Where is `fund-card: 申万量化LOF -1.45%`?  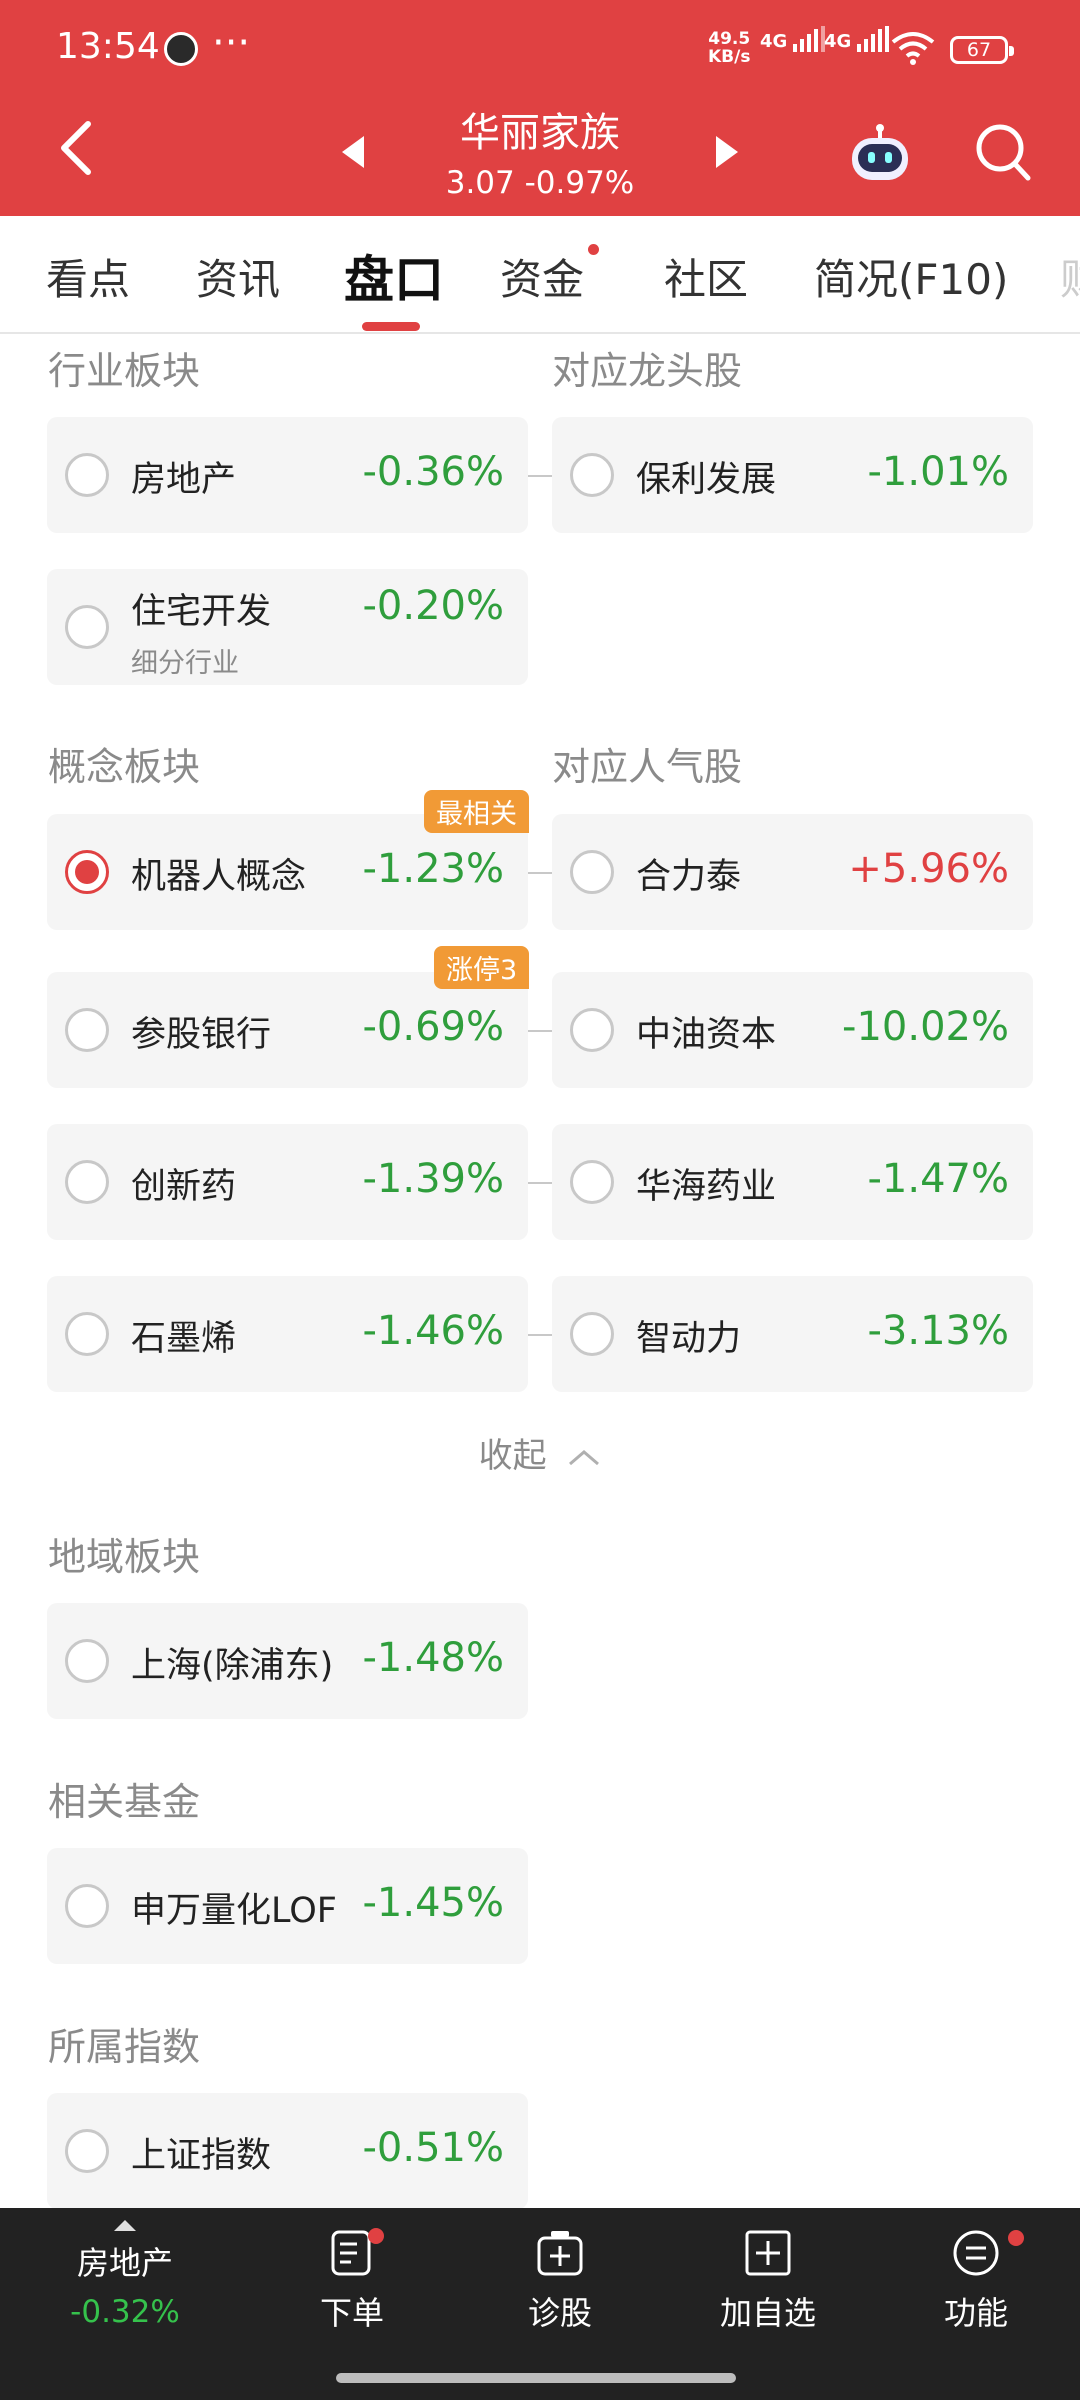
fund-card: 申万量化LOF -1.45% is located at coordinates (287, 1906).